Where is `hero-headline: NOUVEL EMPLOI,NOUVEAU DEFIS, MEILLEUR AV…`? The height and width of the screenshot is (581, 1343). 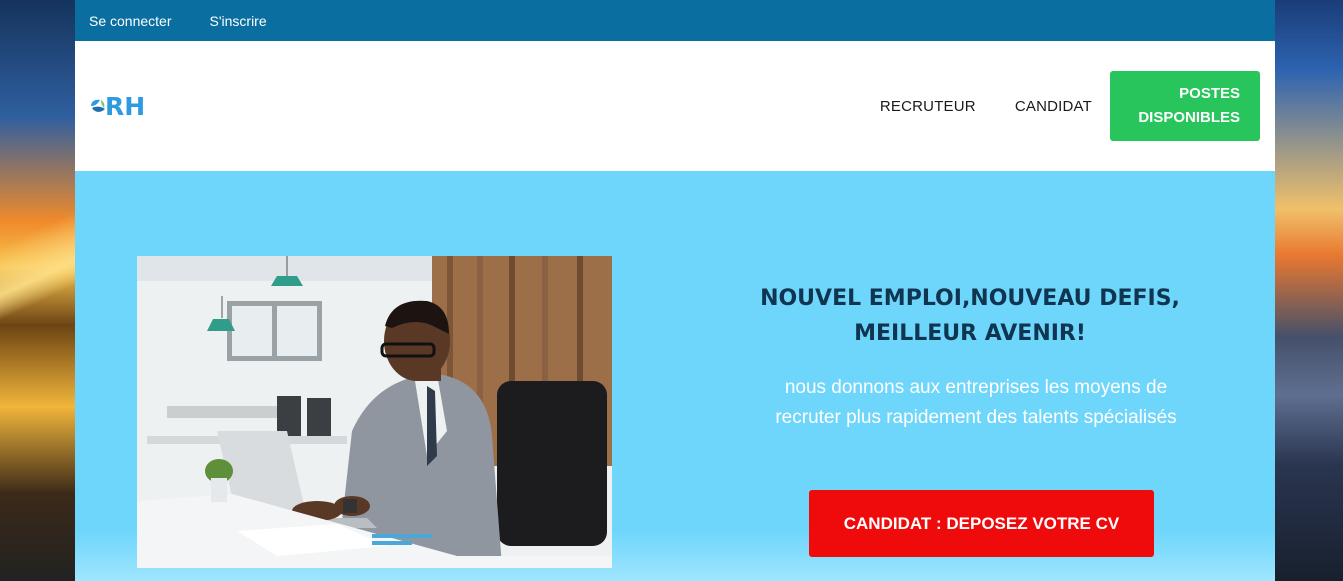
hero-headline: NOUVEL EMPLOI,NOUVEAU DEFIS, MEILLEUR AV… is located at coordinates (970, 316).